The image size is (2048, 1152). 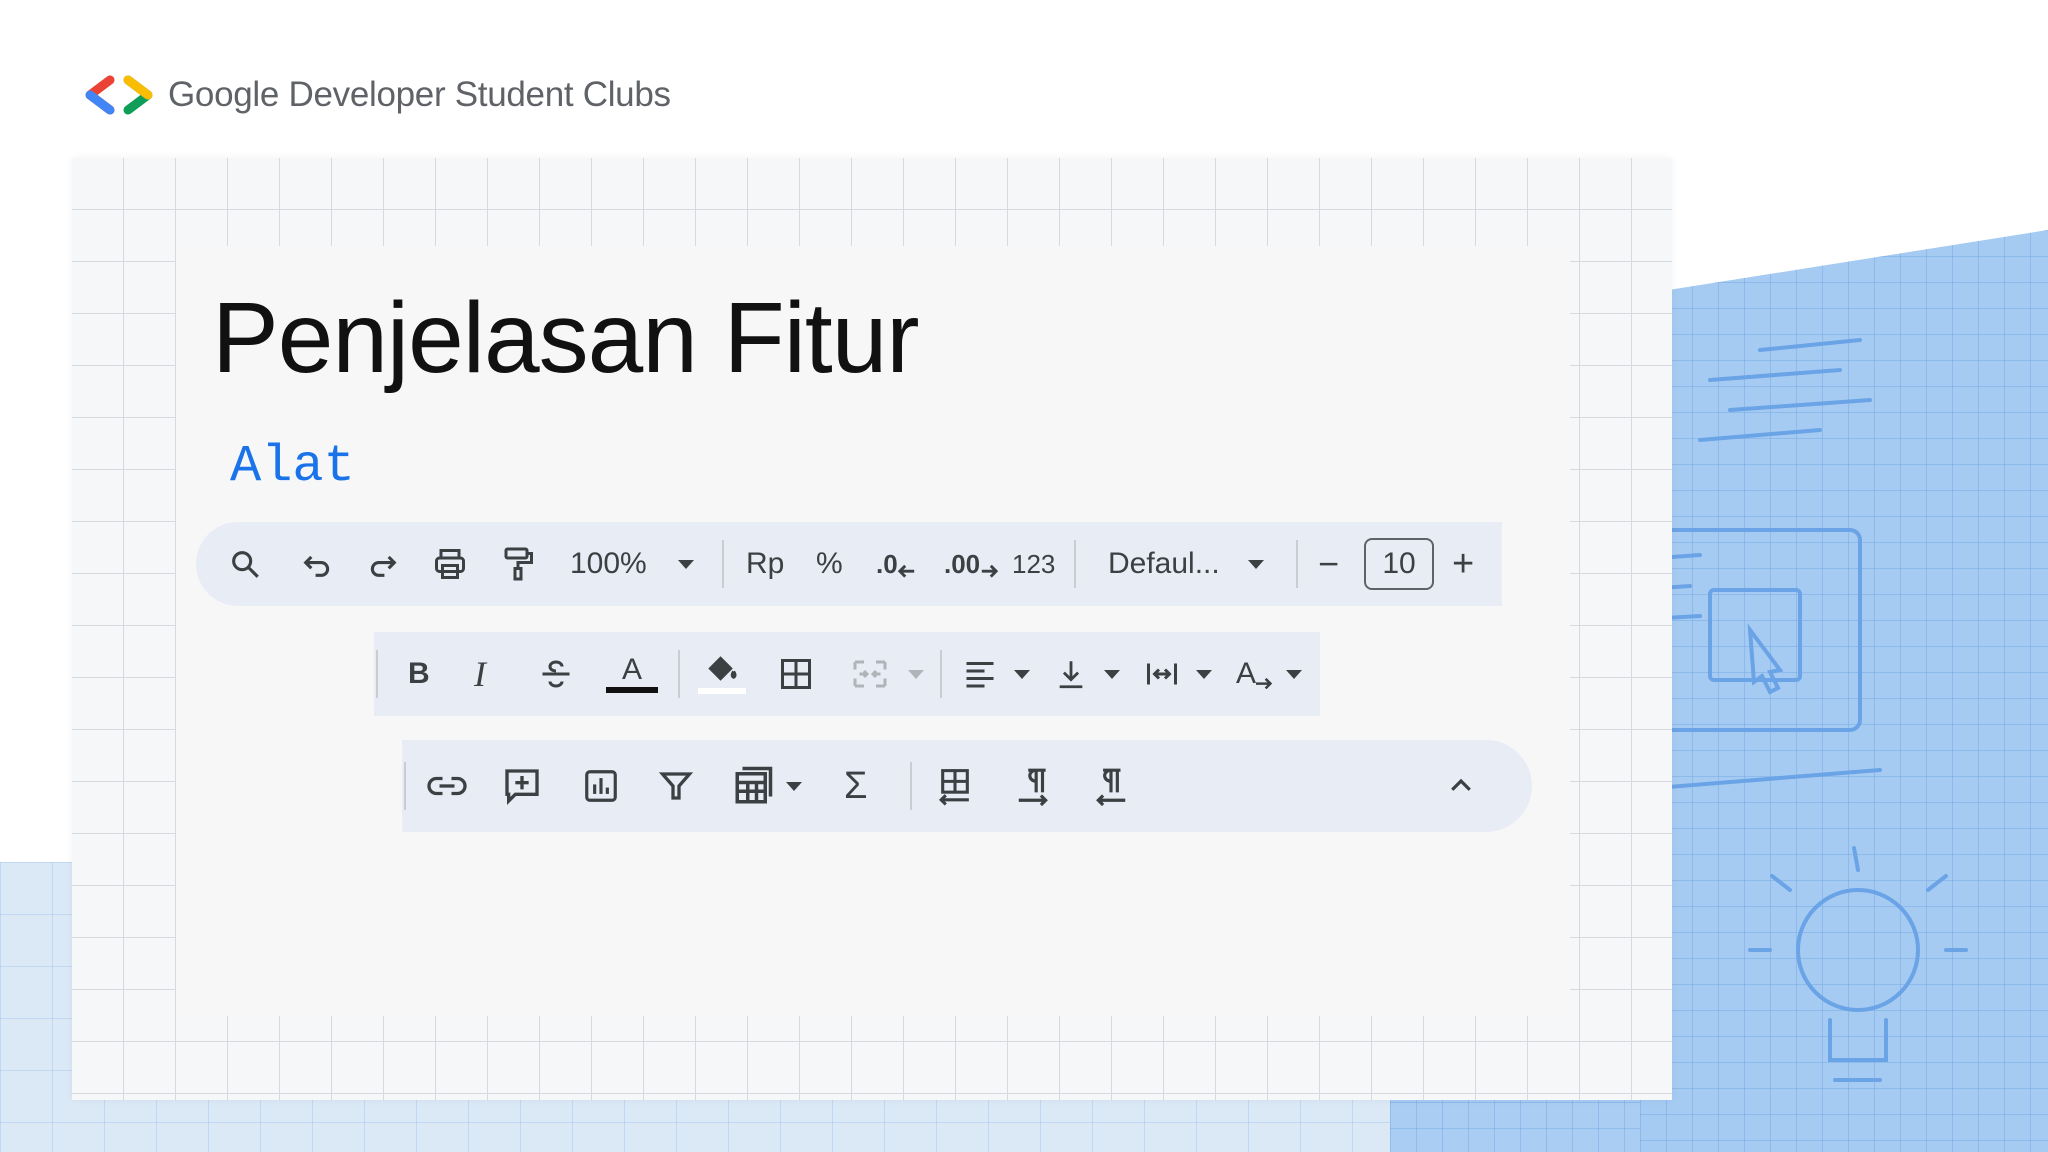 I want to click on font-size-value: 10, so click(x=1399, y=564).